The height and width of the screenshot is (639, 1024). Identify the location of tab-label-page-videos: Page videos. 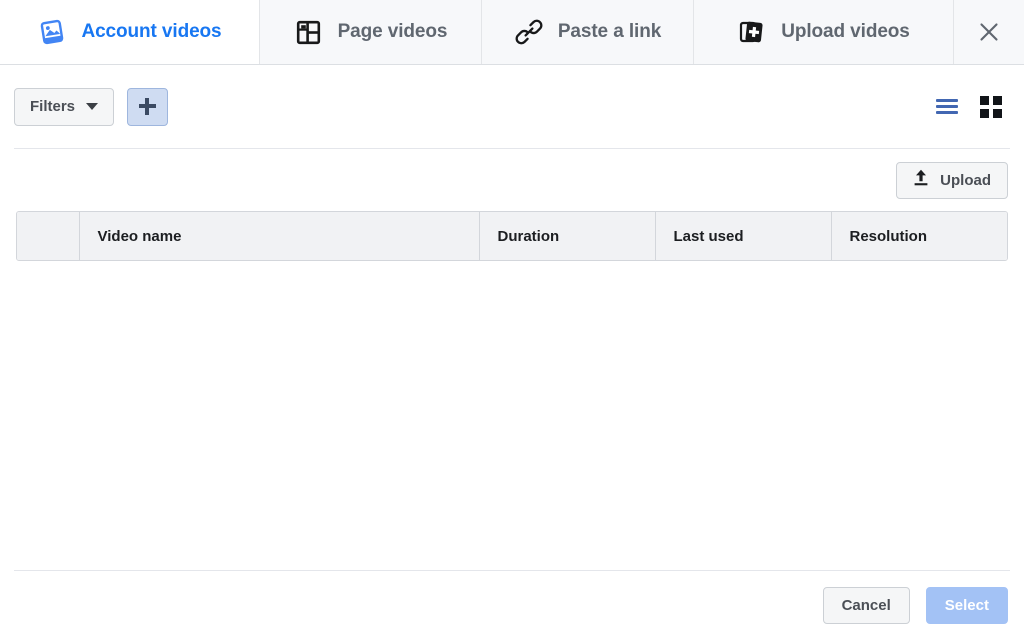
(392, 31).